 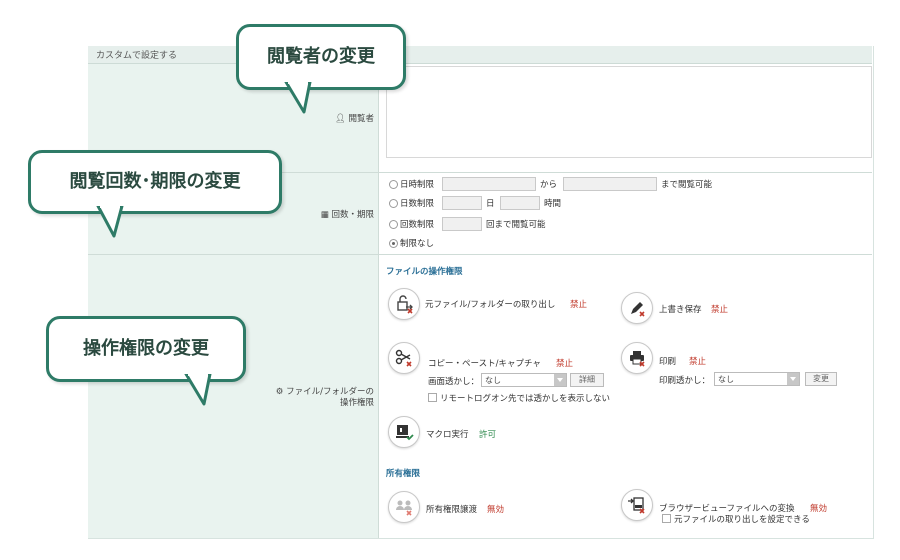 I want to click on panel-header: カスタムで設定する, so click(x=480, y=55).